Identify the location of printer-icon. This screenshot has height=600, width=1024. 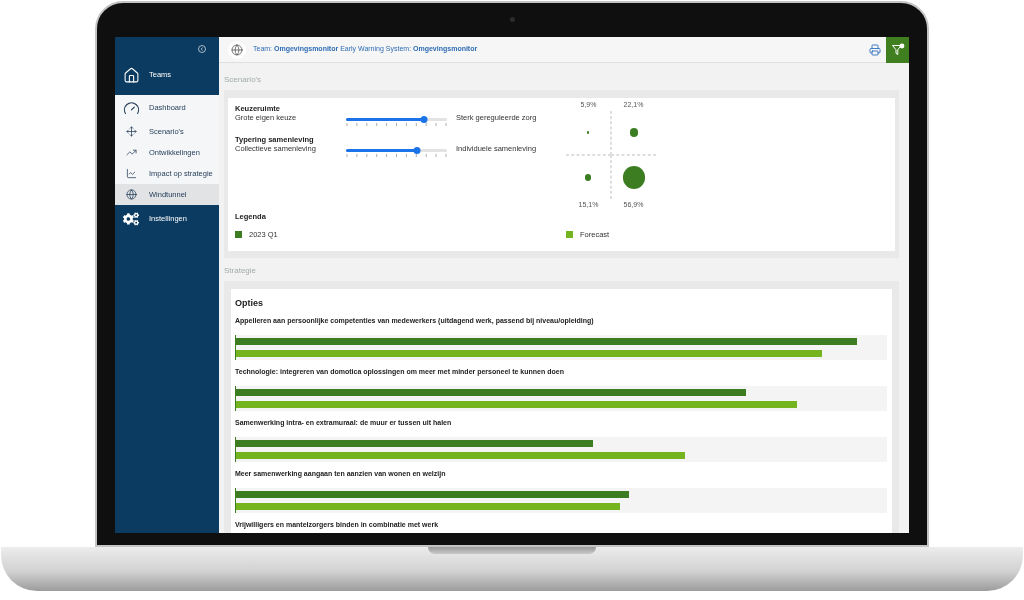
(875, 49).